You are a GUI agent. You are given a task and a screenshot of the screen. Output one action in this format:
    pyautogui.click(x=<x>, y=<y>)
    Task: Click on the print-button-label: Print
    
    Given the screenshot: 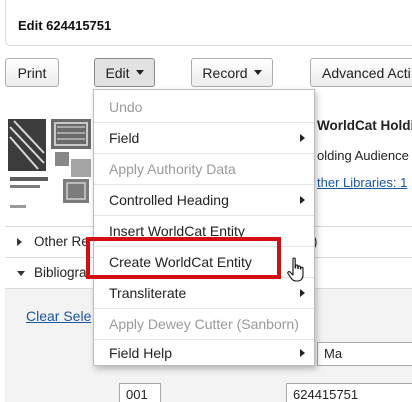 What is the action you would take?
    pyautogui.click(x=32, y=72)
    